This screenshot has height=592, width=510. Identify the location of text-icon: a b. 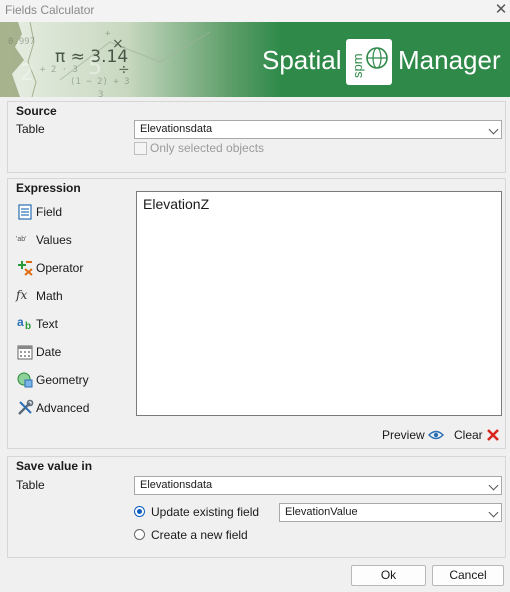
(25, 324).